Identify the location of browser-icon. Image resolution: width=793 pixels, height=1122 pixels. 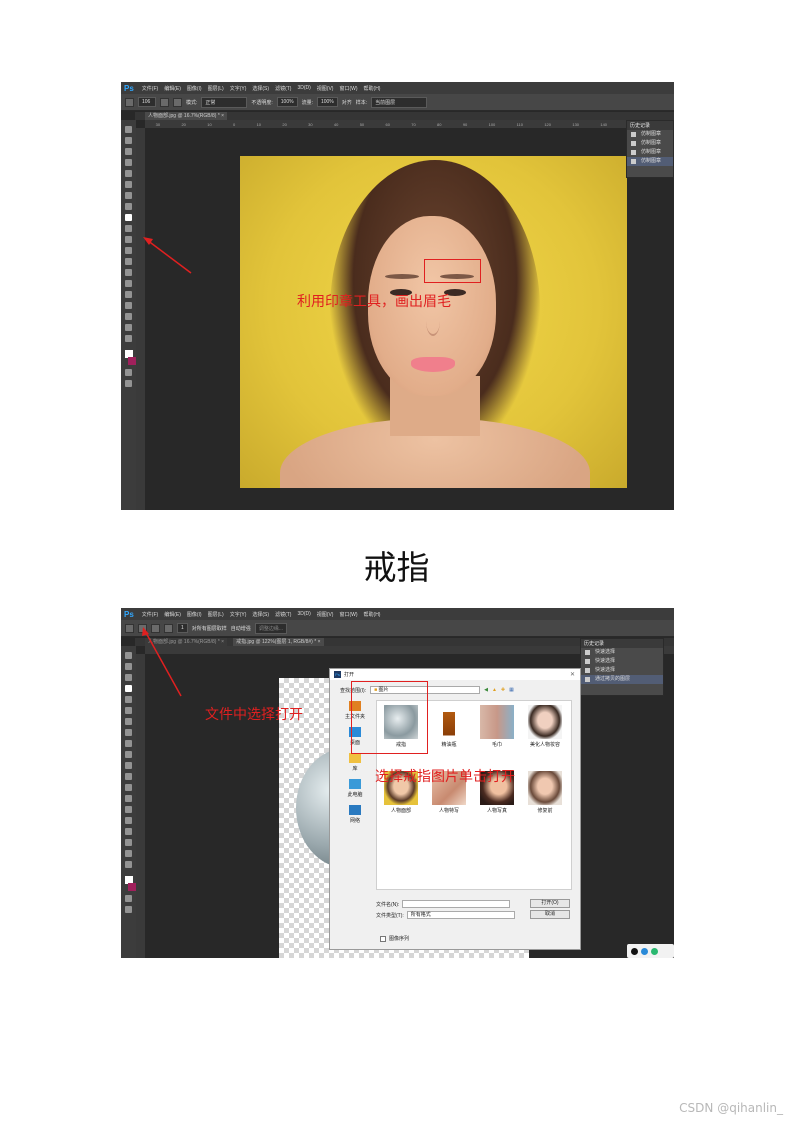
(644, 951).